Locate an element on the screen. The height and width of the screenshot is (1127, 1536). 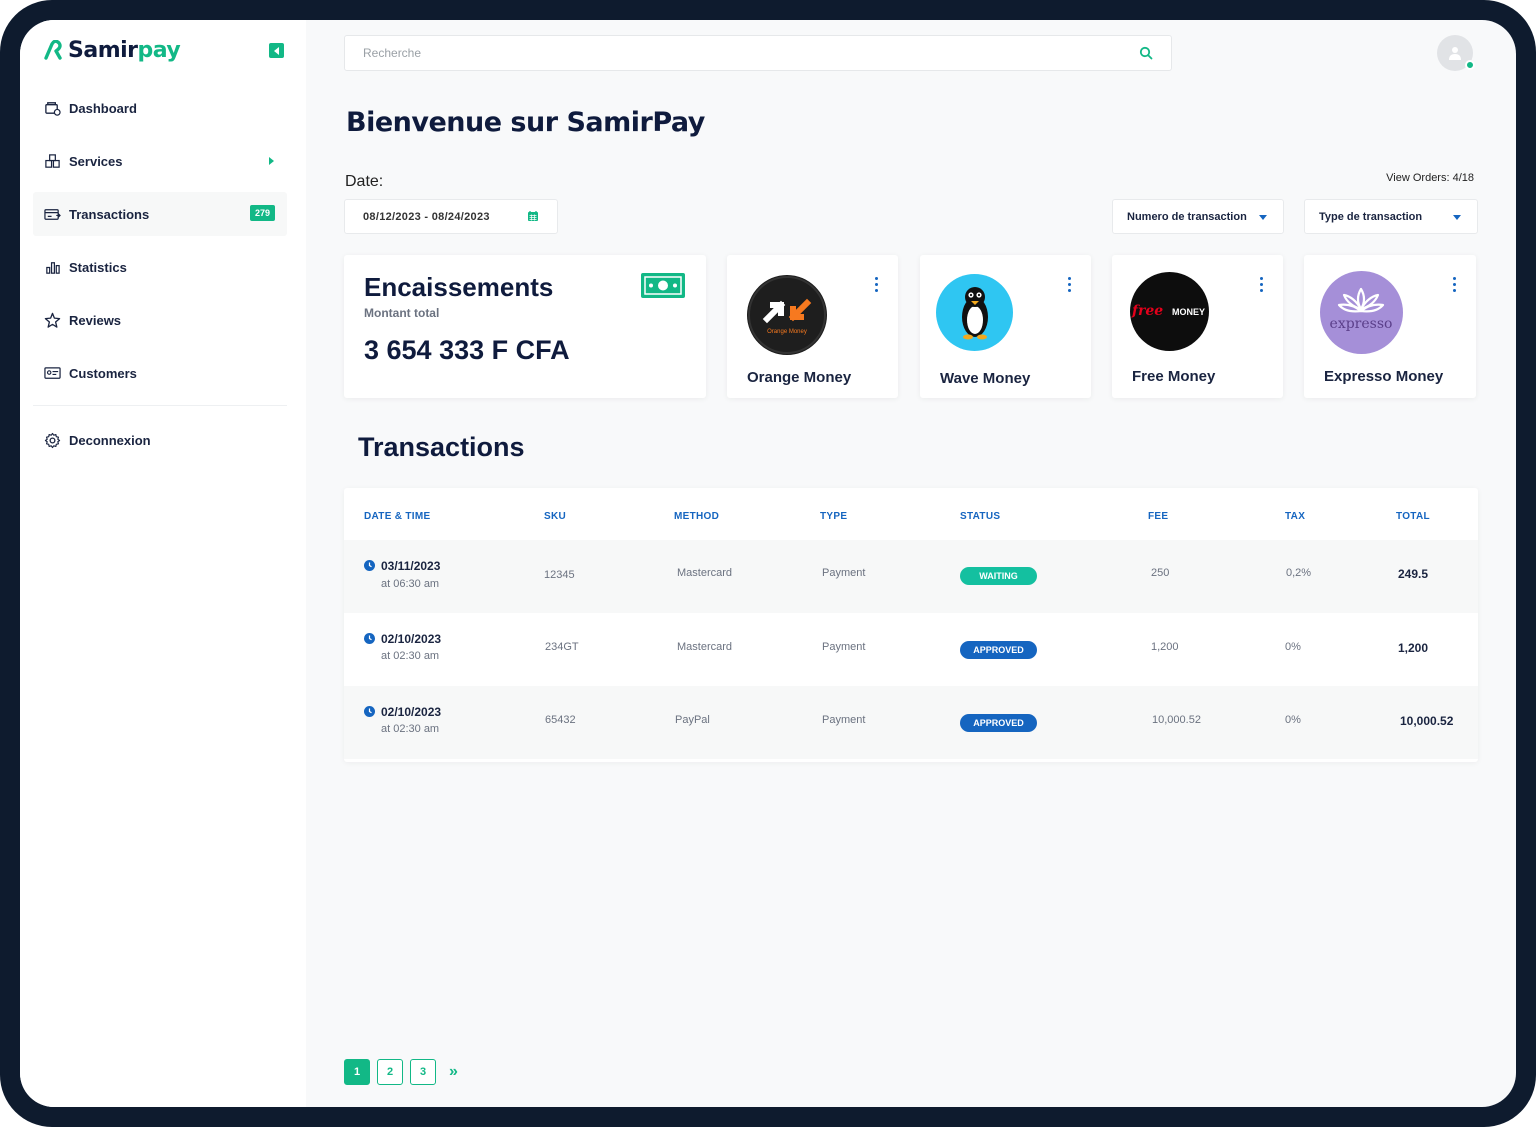
avatar is located at coordinates (1456, 53).